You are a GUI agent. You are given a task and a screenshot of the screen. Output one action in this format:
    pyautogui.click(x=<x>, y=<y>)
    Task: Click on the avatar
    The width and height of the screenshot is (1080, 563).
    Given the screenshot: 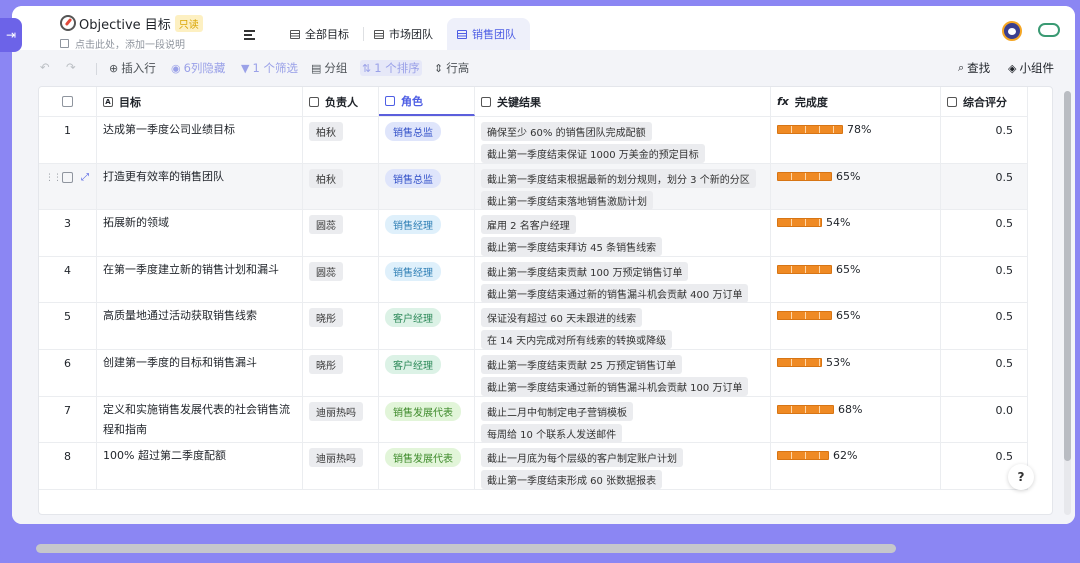 What is the action you would take?
    pyautogui.click(x=1012, y=31)
    